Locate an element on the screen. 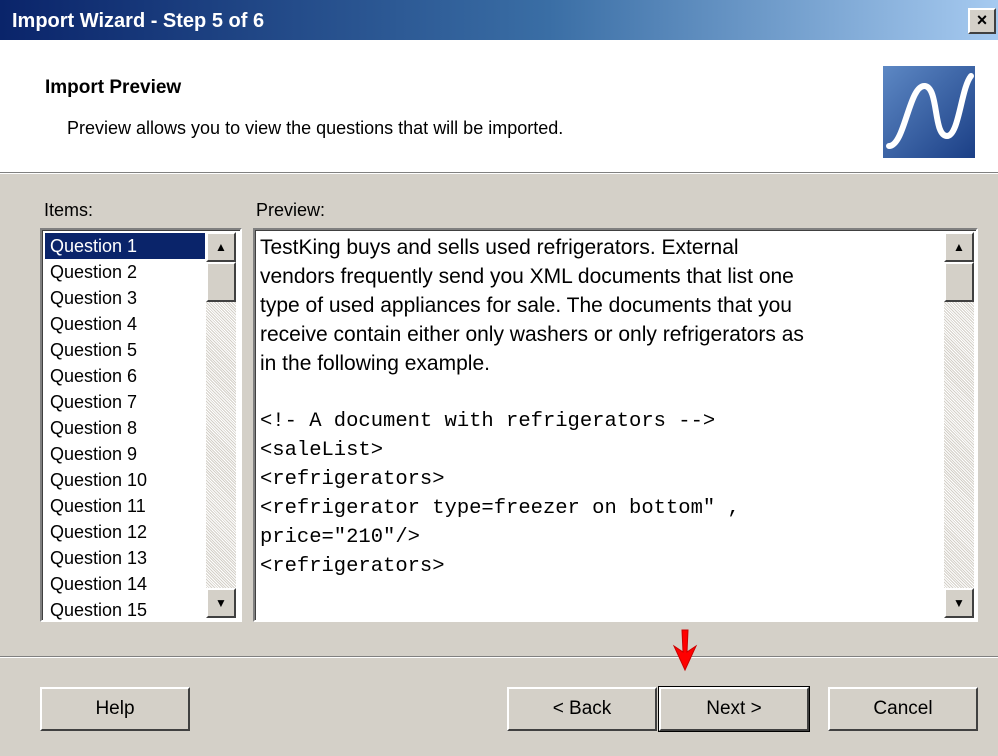  preview-scrollbar: ▲ ▼ is located at coordinates (959, 425).